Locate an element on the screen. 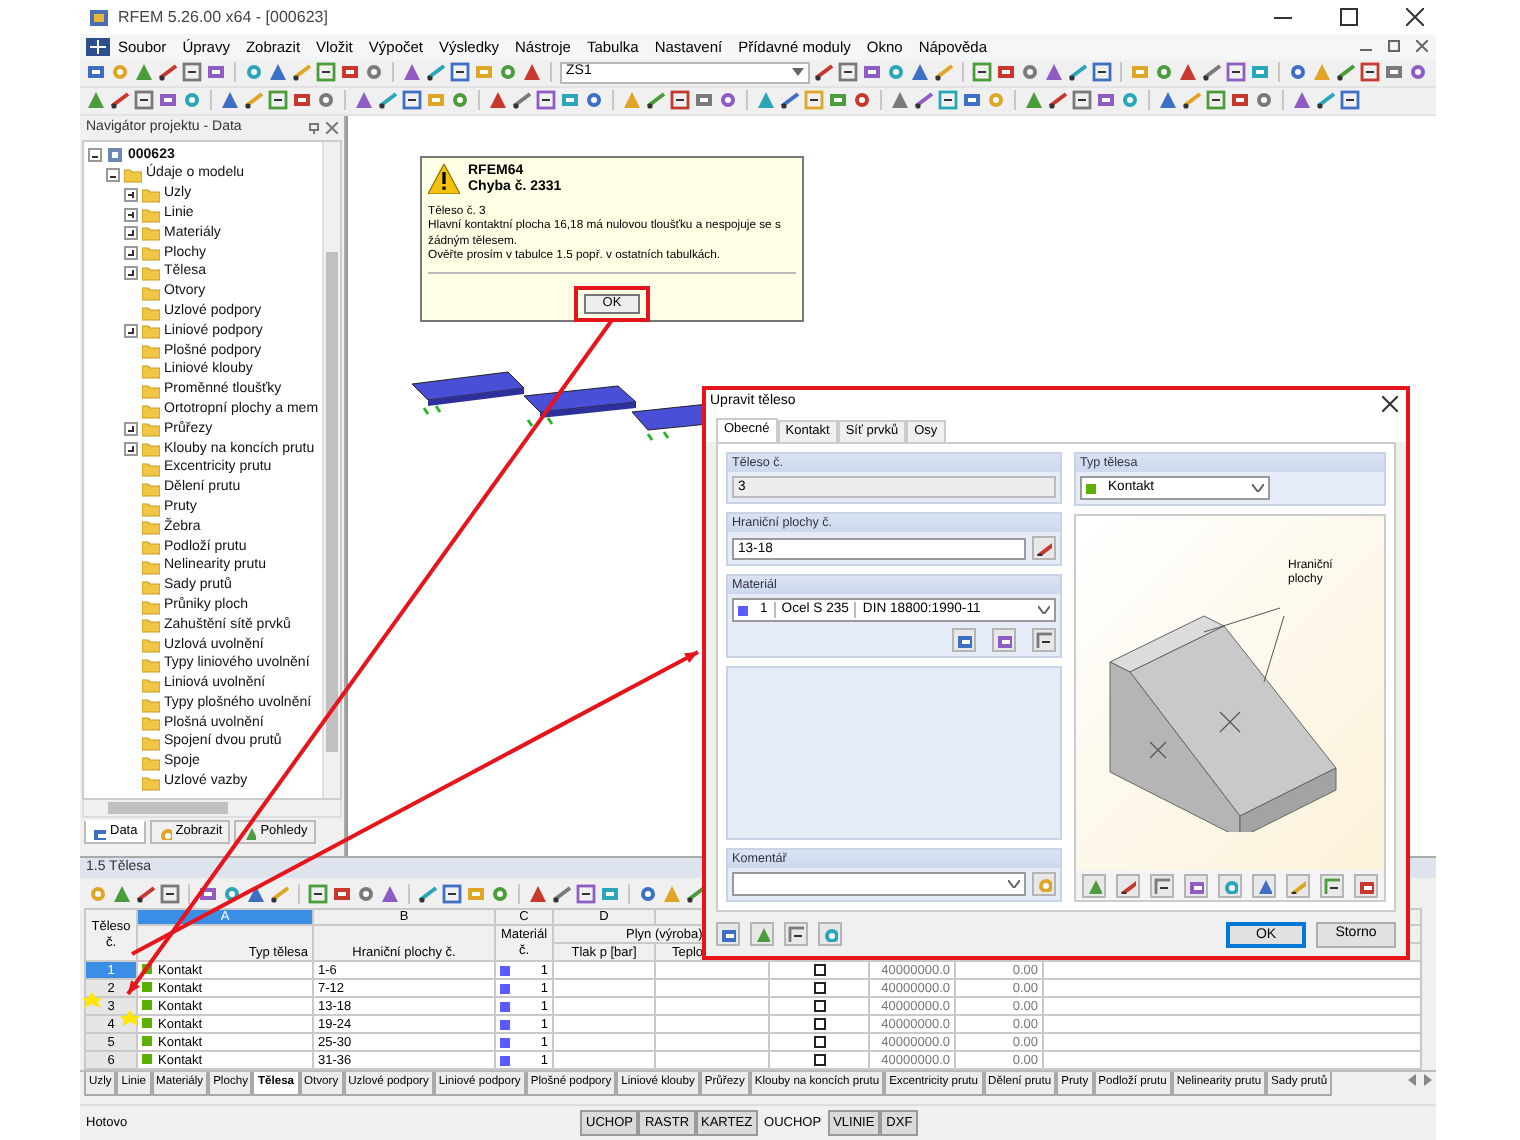  new-button is located at coordinates (1004, 640).